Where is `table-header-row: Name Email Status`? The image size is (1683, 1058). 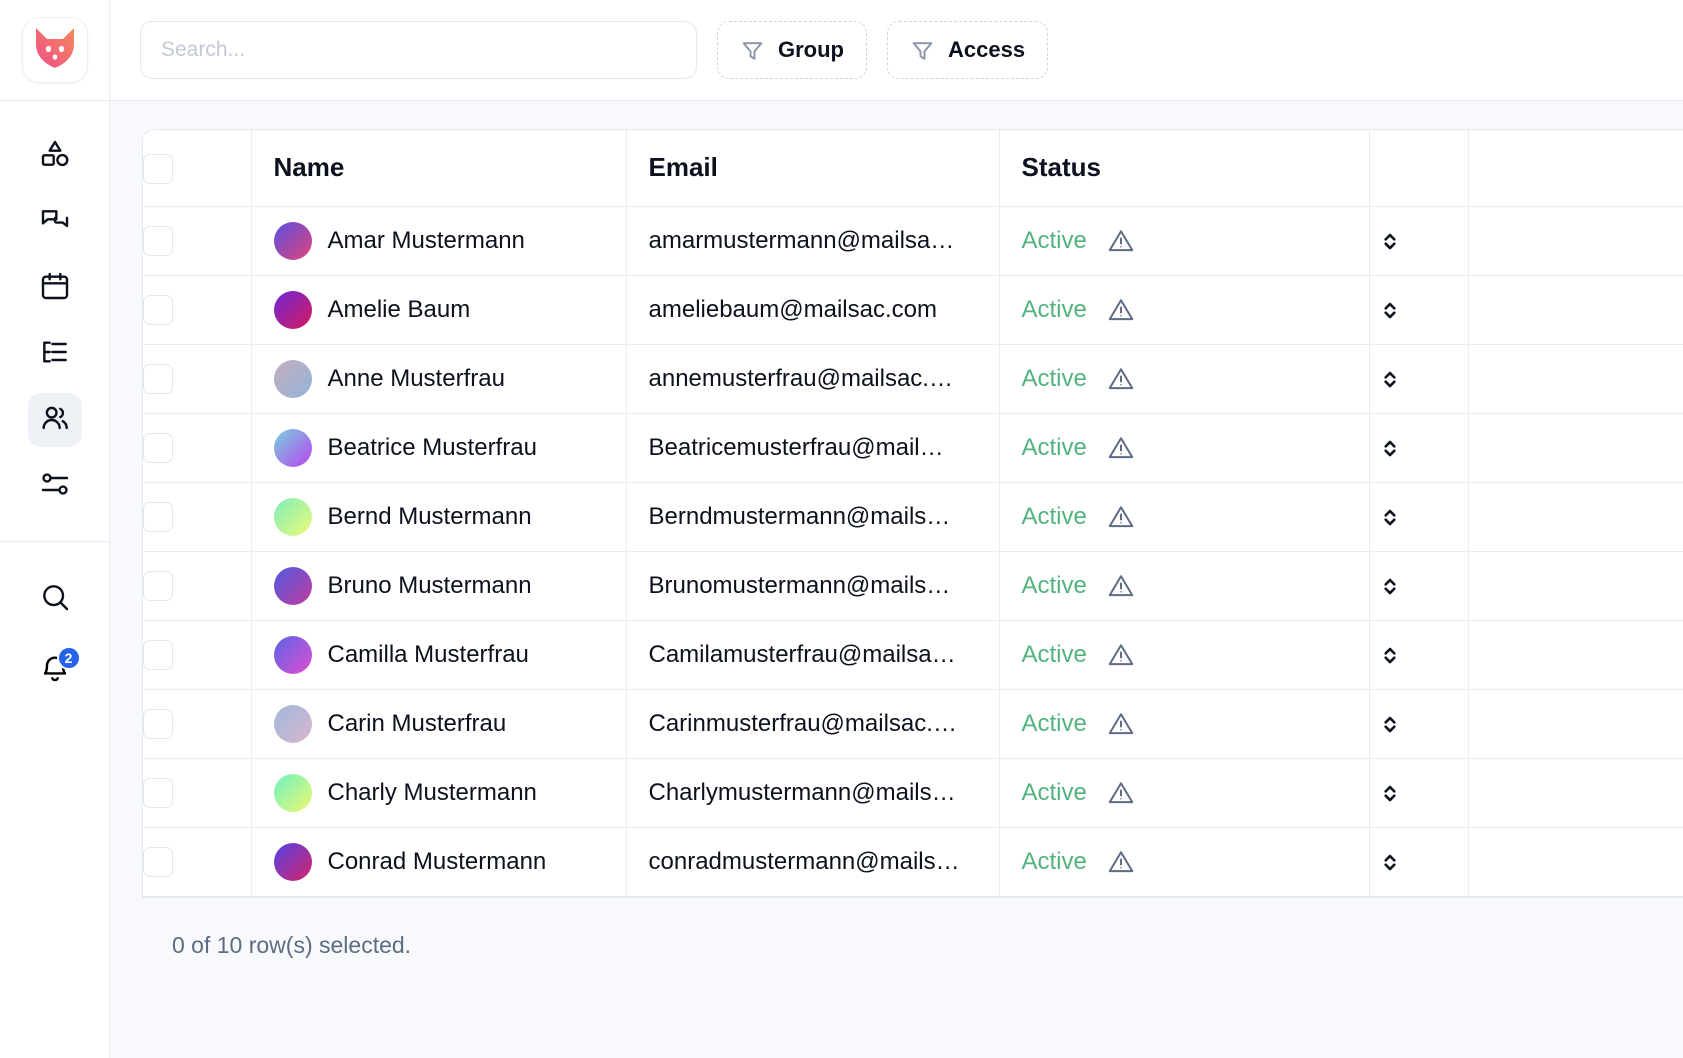 table-header-row: Name Email Status is located at coordinates (913, 168).